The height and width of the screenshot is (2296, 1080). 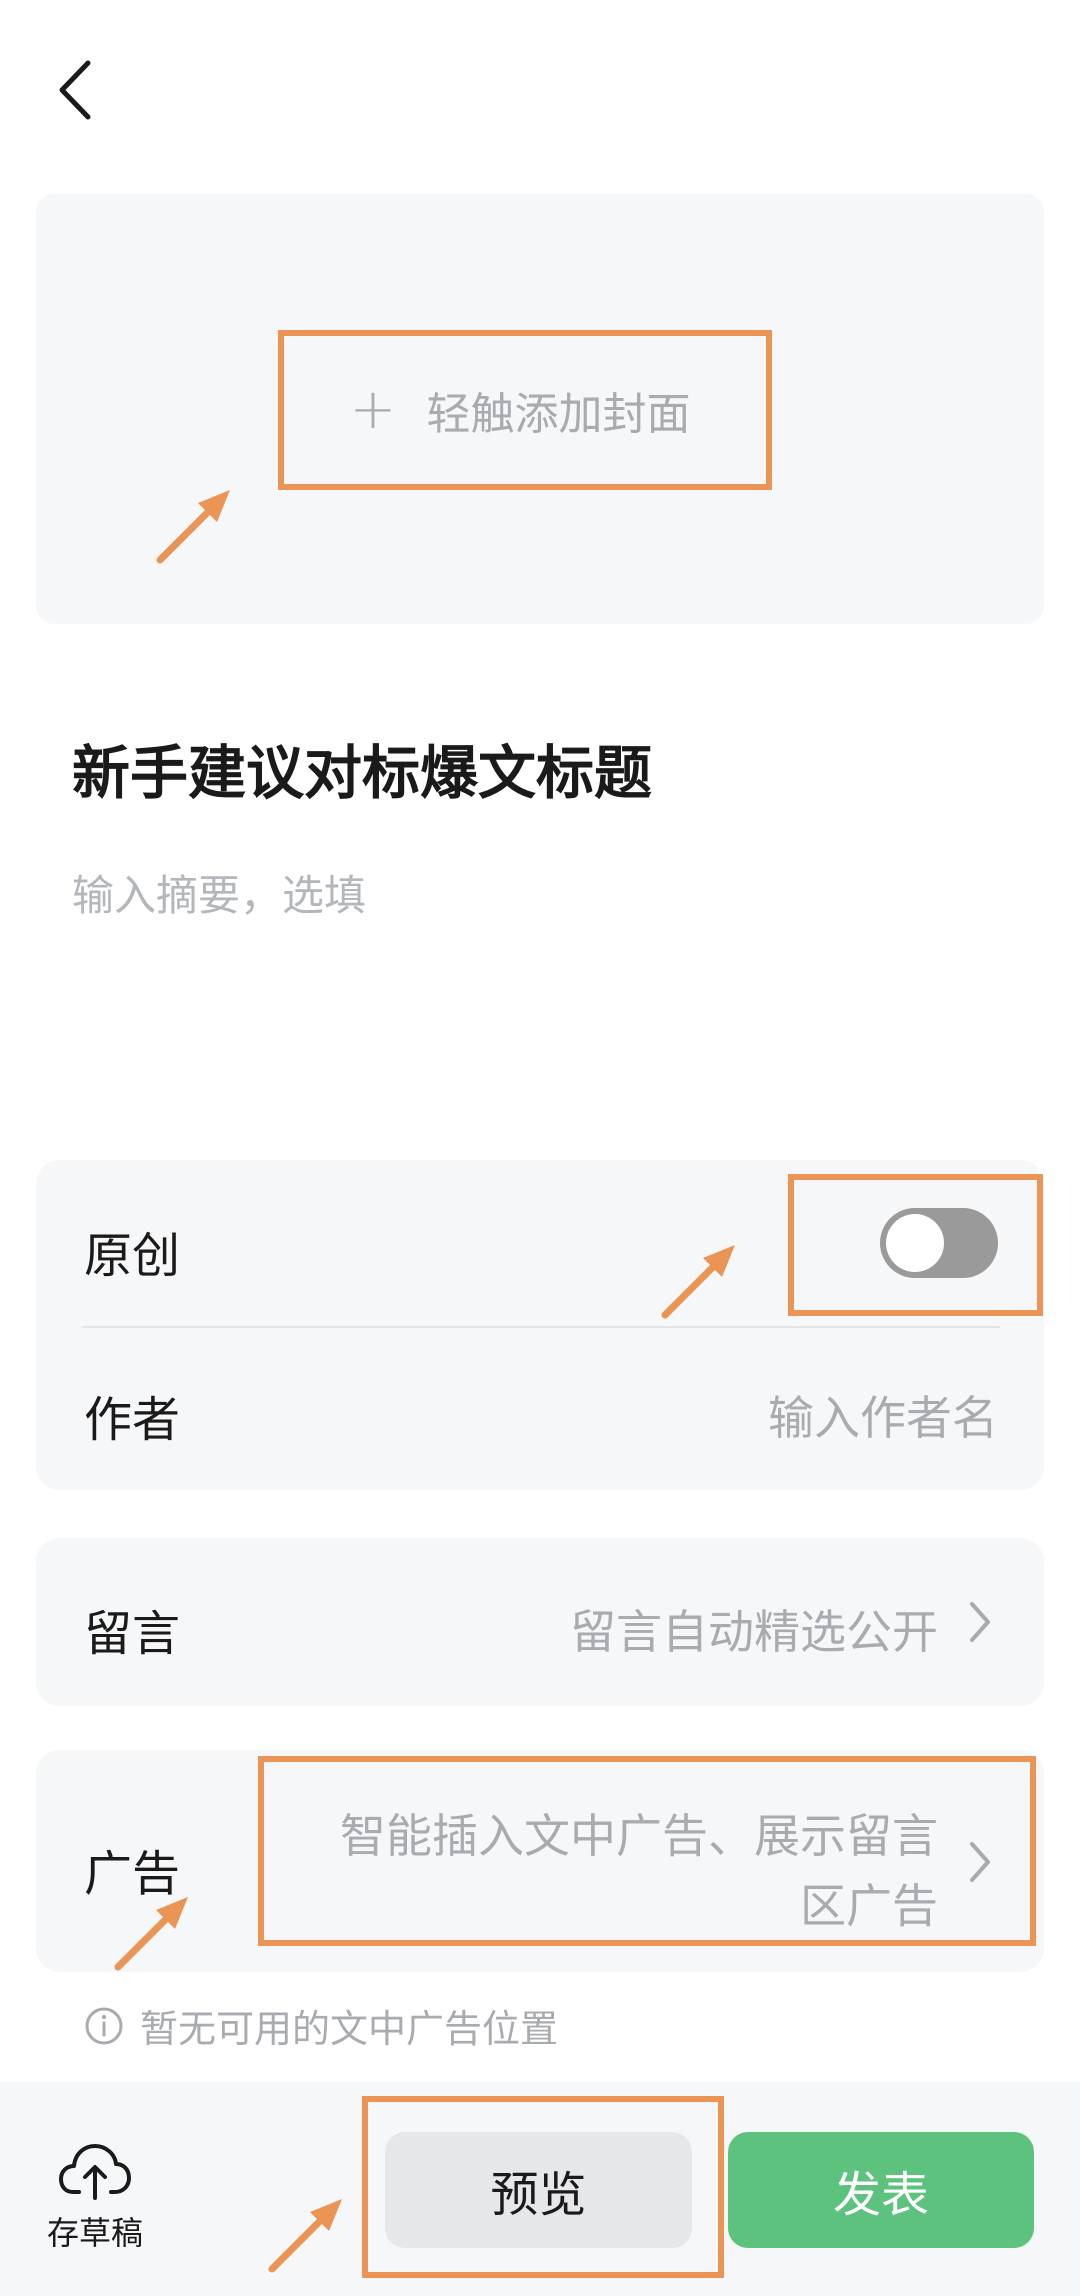 I want to click on summary-input: 输入摘要，选填, so click(x=219, y=892).